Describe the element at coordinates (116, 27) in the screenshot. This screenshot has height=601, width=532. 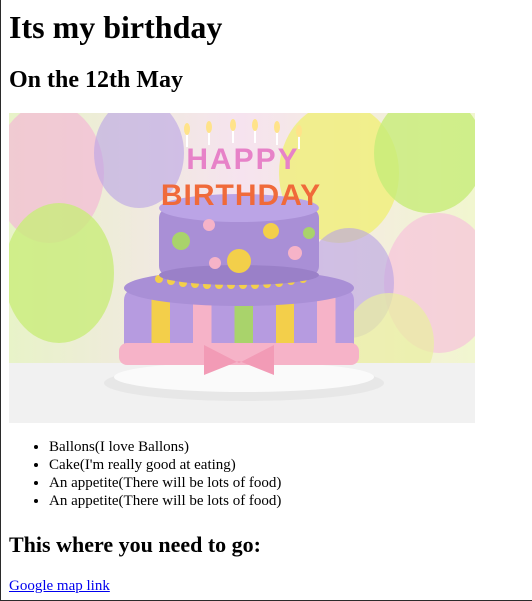
I see `page-title: Its my birthday` at that location.